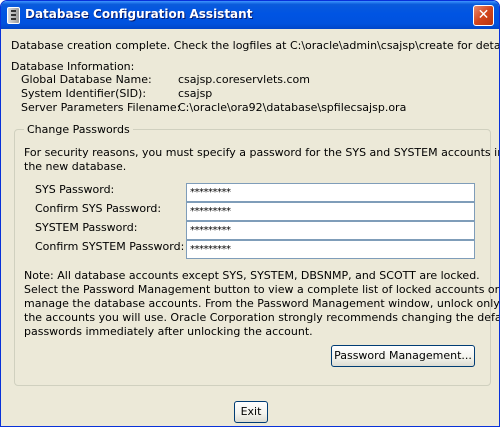 The width and height of the screenshot is (500, 427). I want to click on confirm-sys-password-field, so click(330, 211).